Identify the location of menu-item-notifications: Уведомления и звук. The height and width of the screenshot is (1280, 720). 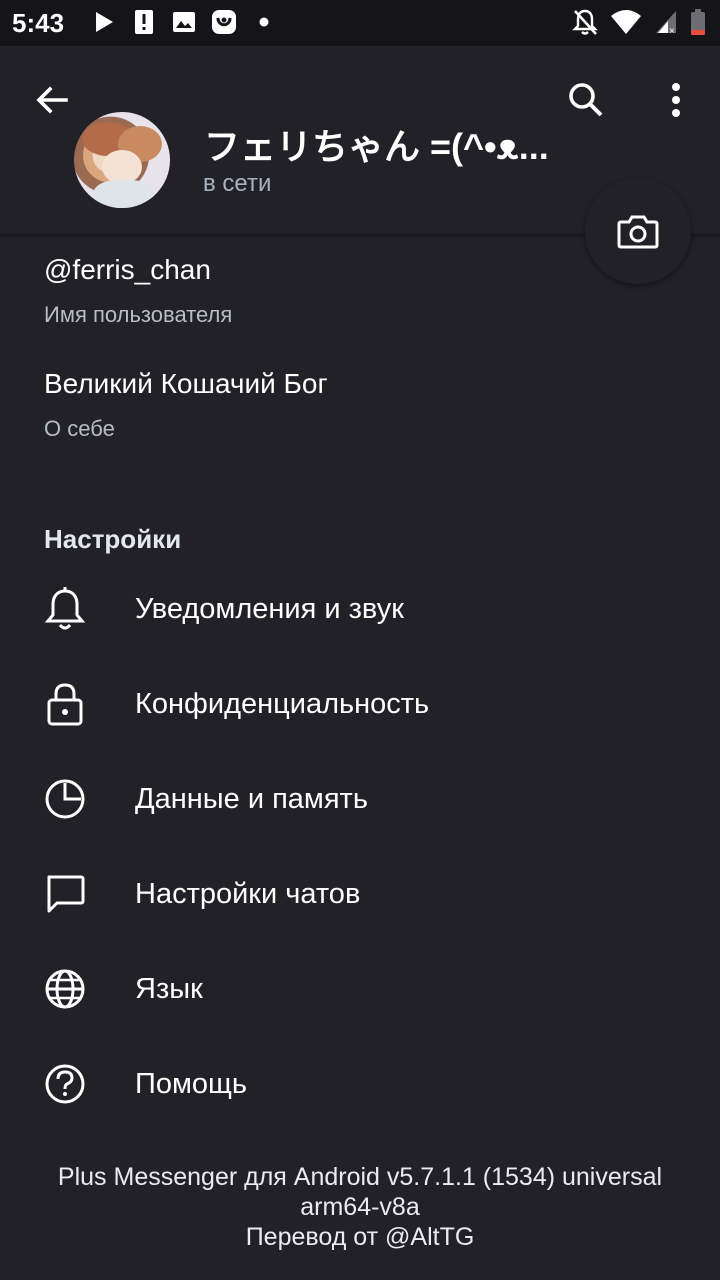
(360, 609).